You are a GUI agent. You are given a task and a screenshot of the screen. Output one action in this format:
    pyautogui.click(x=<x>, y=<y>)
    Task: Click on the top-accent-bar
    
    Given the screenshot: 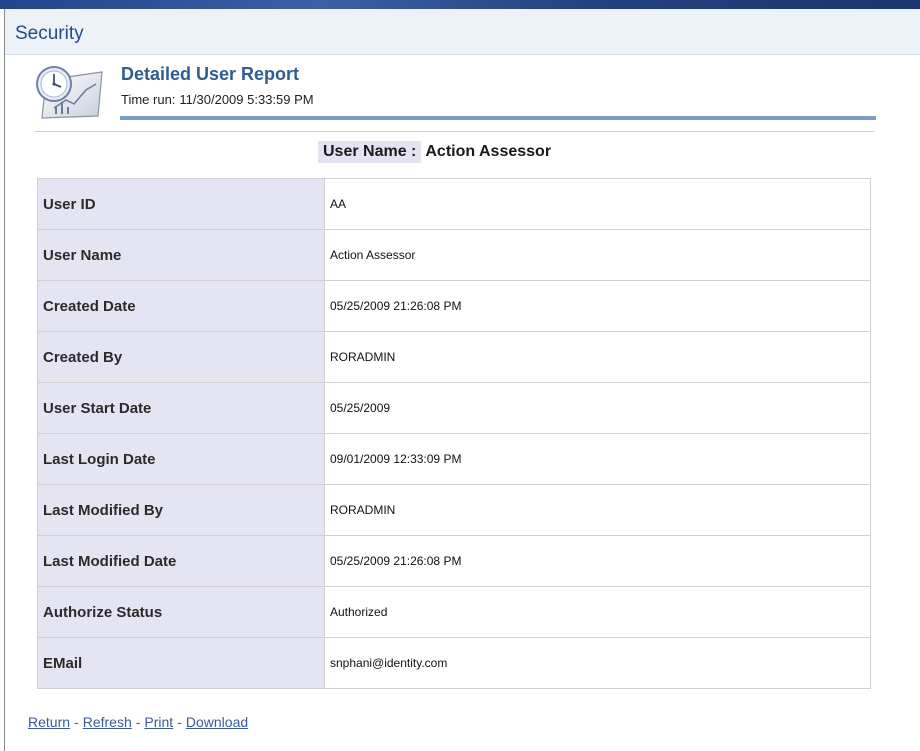 What is the action you would take?
    pyautogui.click(x=460, y=4)
    